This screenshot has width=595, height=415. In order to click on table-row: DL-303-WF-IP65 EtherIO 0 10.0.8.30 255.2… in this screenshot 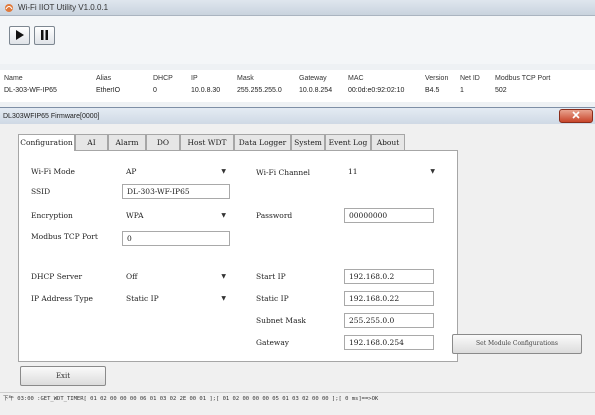, I will do `click(297, 91)`.